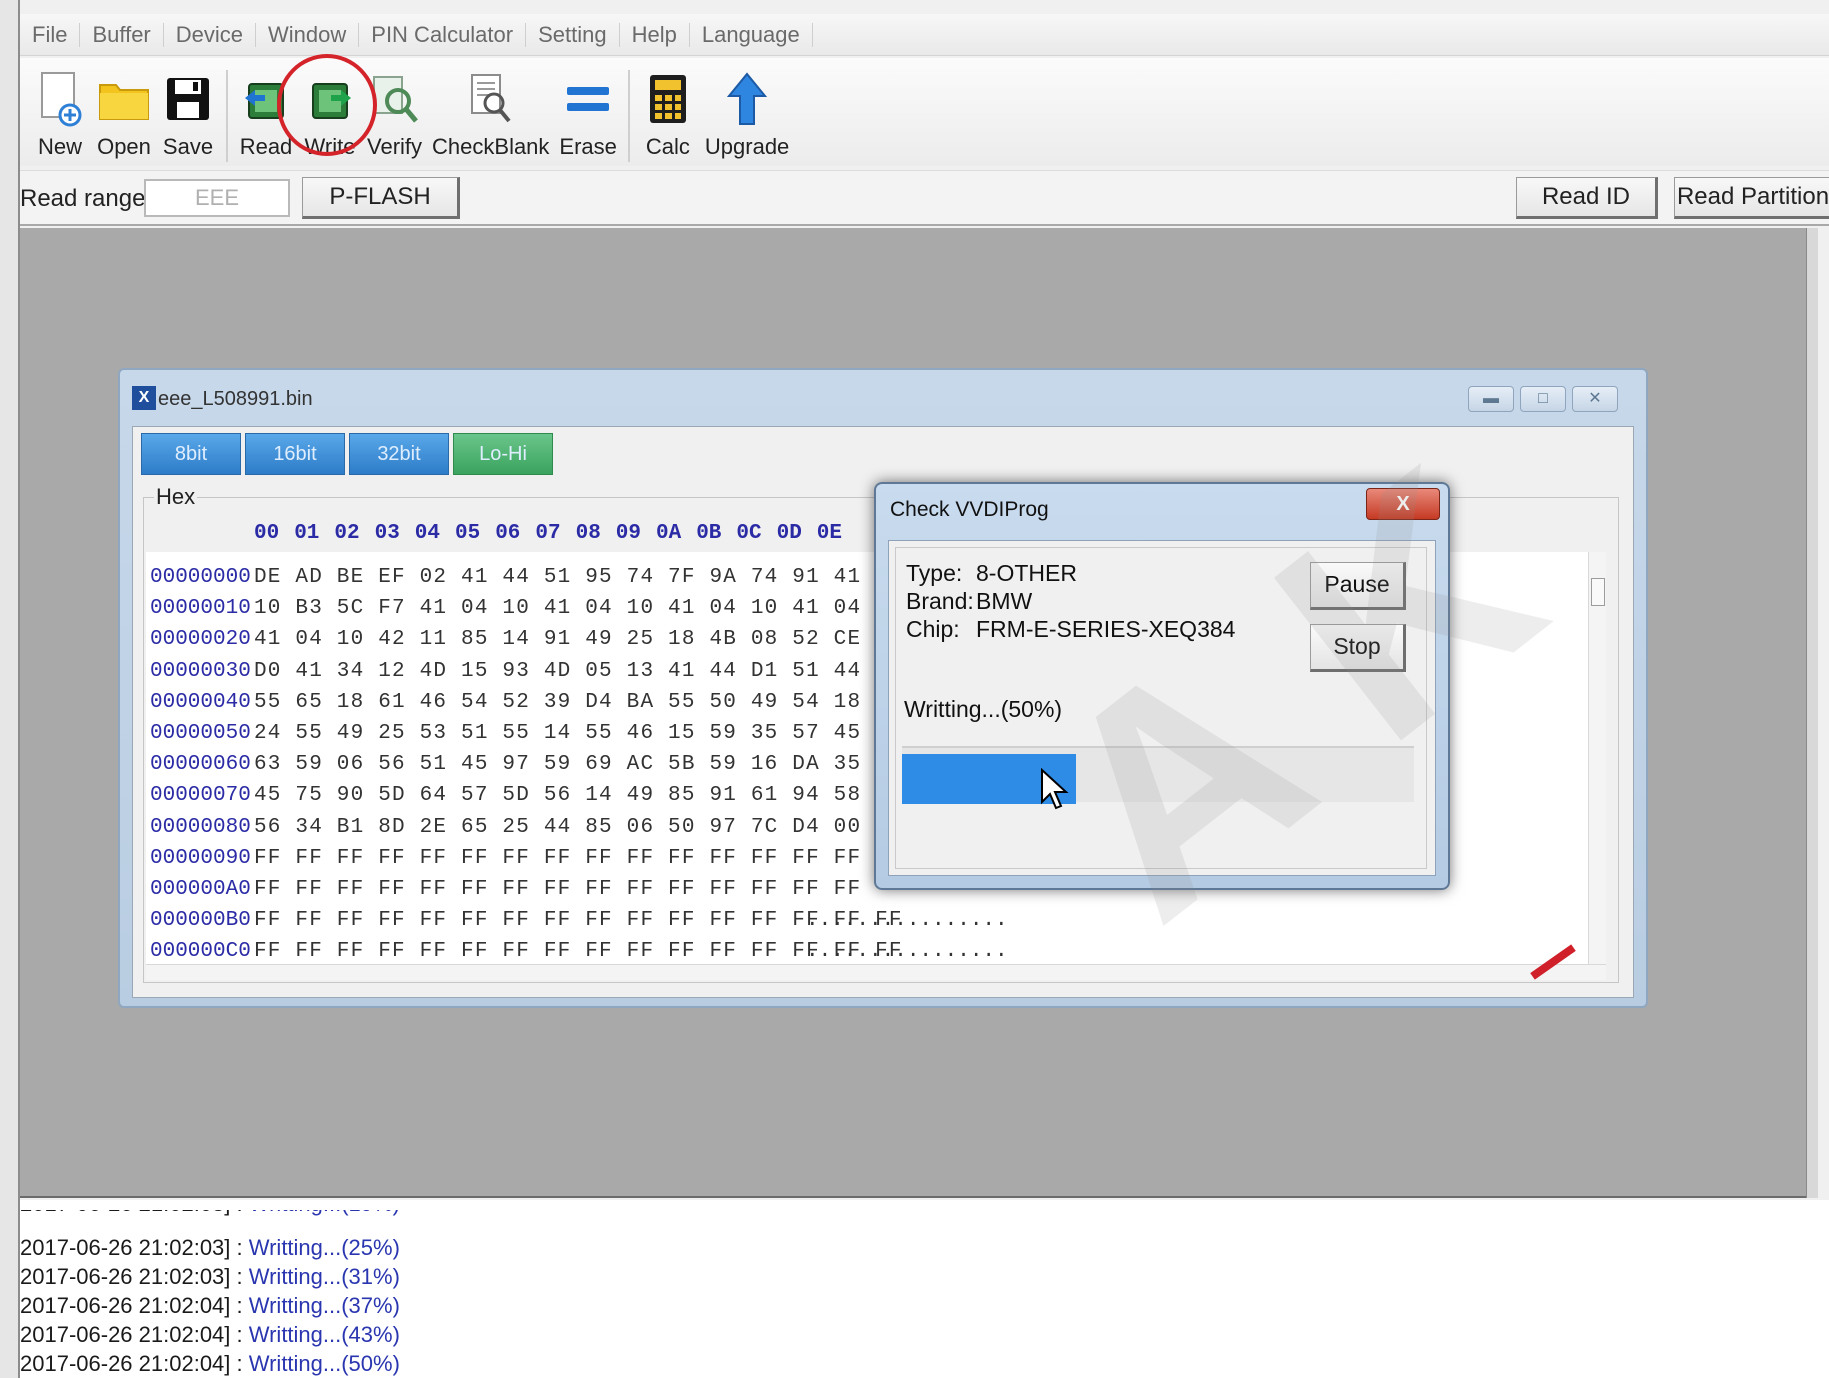  I want to click on log-line: 2017-06-26 21:02:03] : Writting...(31%), so click(210, 1277).